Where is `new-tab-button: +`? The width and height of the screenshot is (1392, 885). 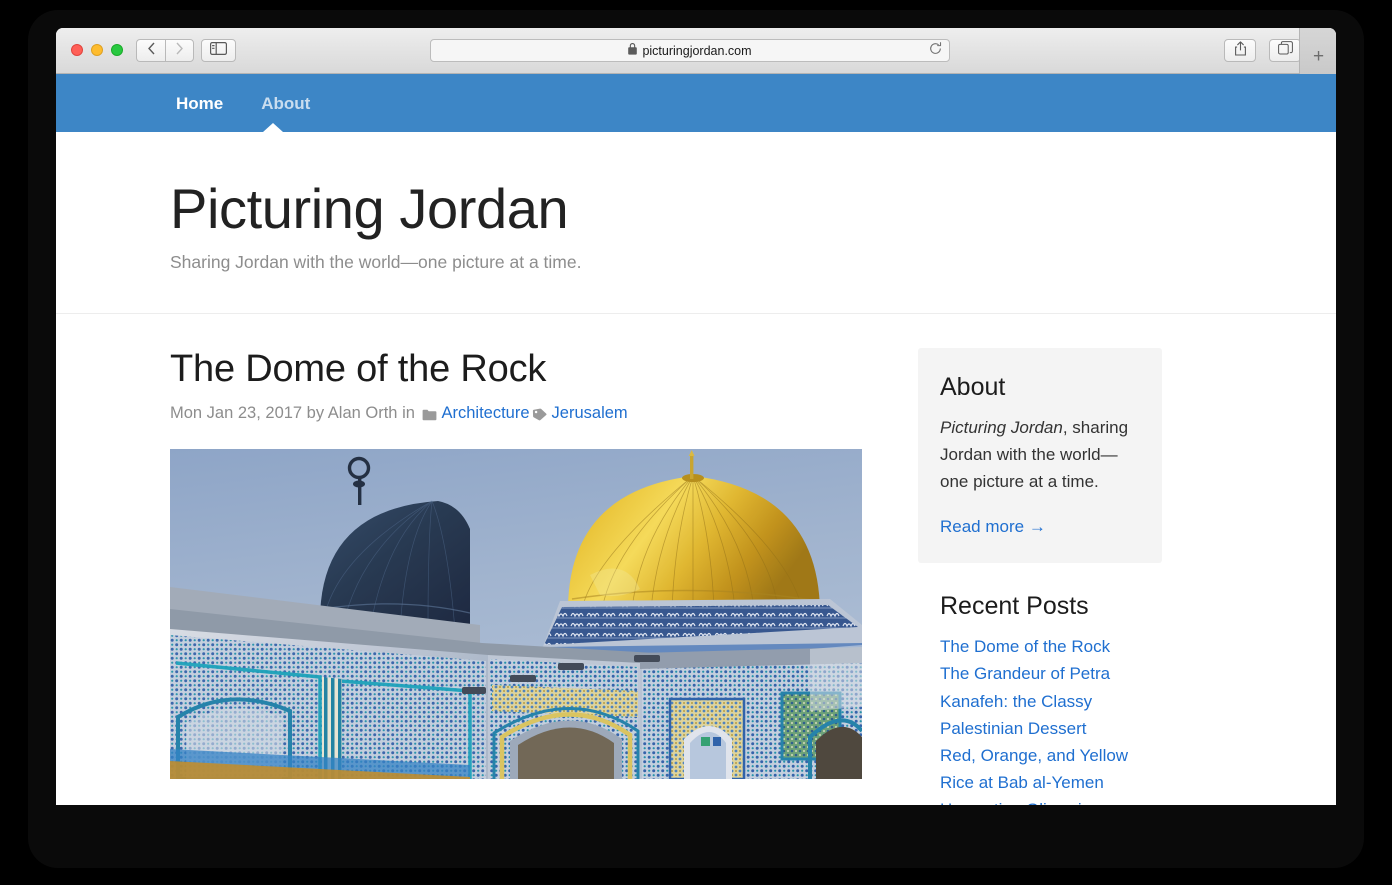 new-tab-button: + is located at coordinates (1318, 56).